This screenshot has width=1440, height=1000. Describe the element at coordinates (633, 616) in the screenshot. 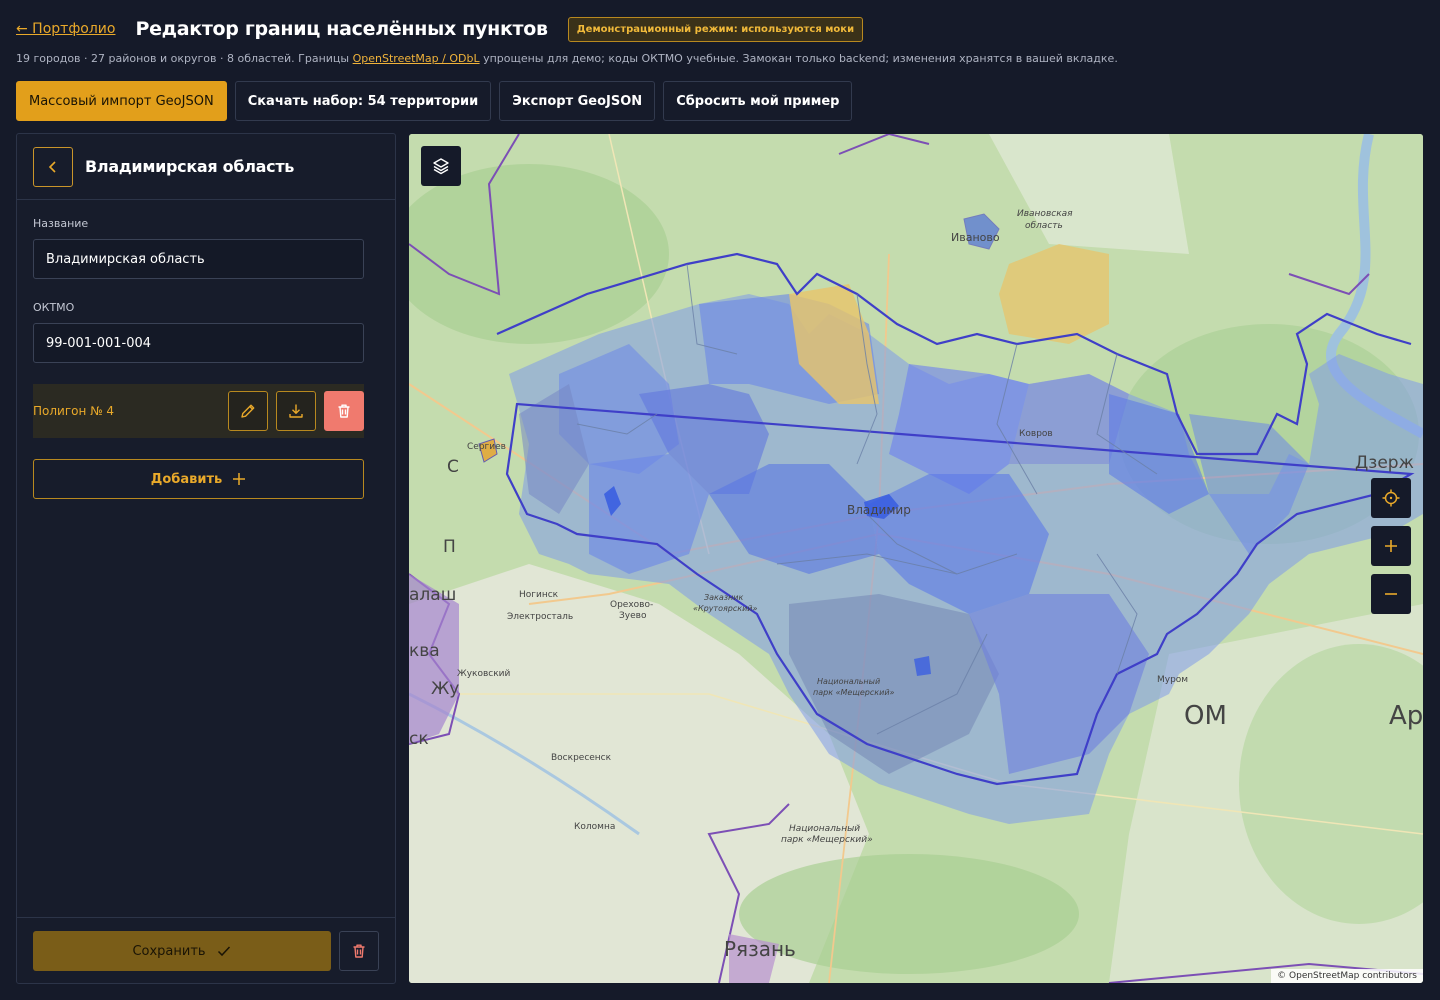

I see `map-label-orekhovo-2: Зуево` at that location.